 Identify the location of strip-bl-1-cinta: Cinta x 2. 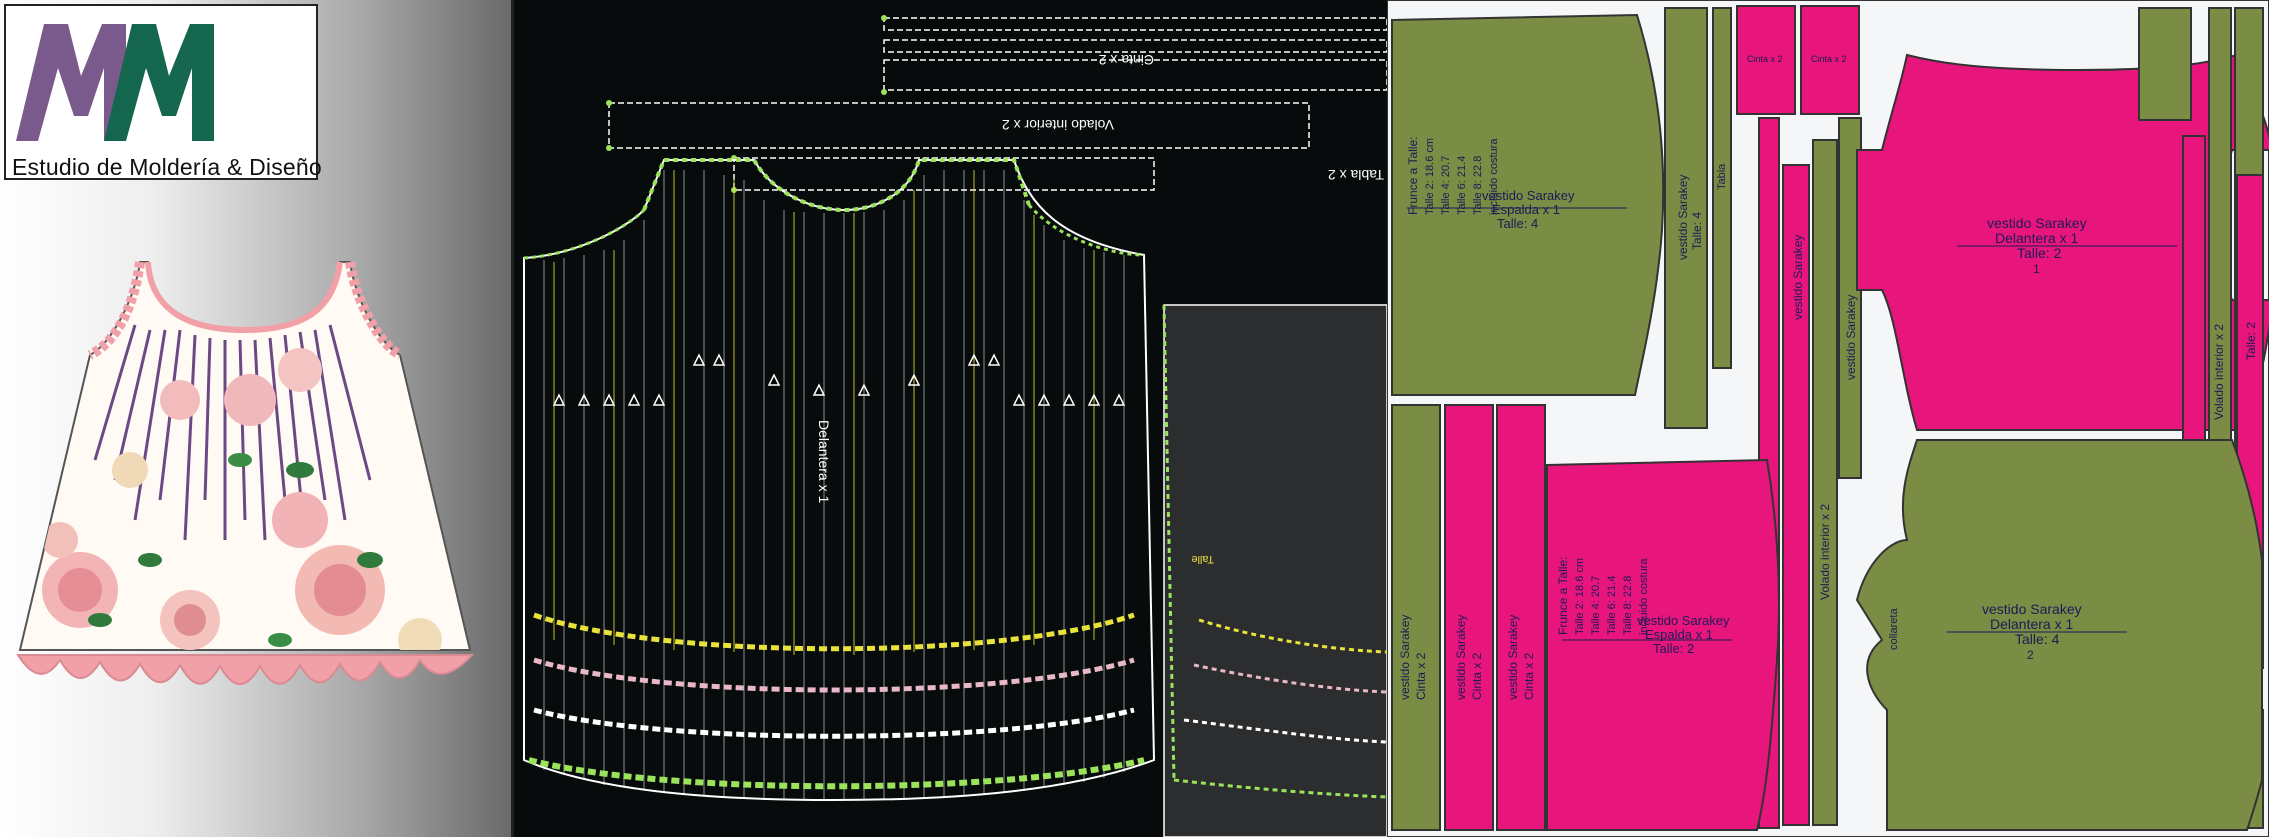
(1421, 676).